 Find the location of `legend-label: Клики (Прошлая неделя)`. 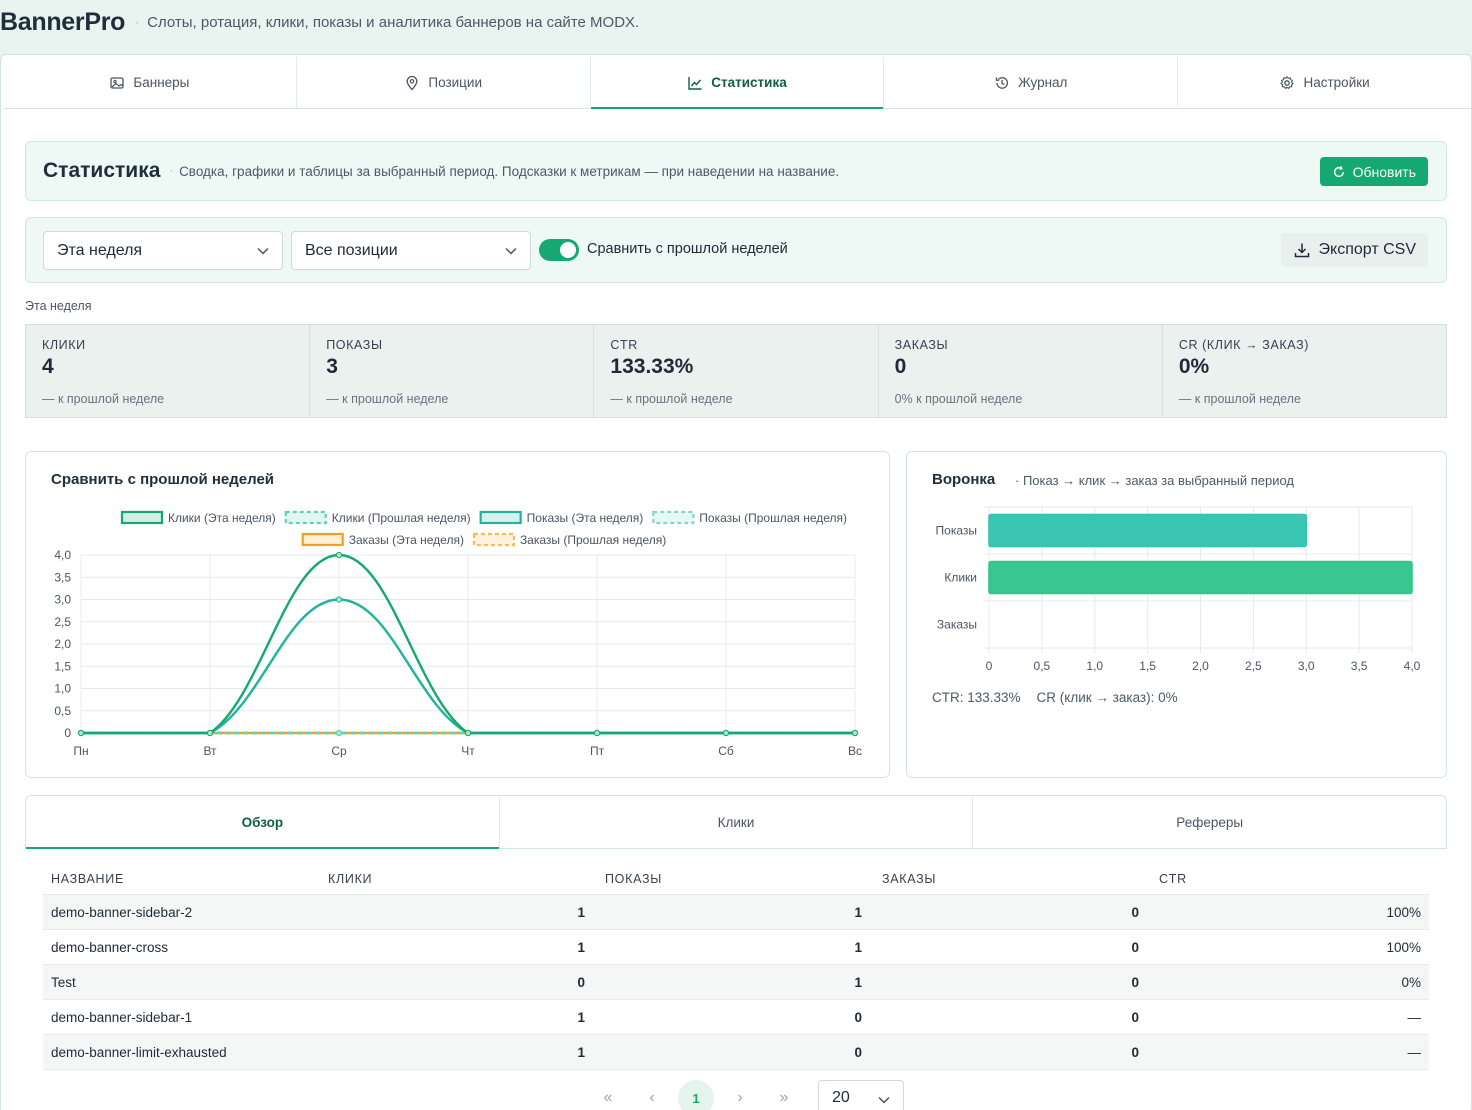

legend-label: Клики (Прошлая неделя) is located at coordinates (401, 518).